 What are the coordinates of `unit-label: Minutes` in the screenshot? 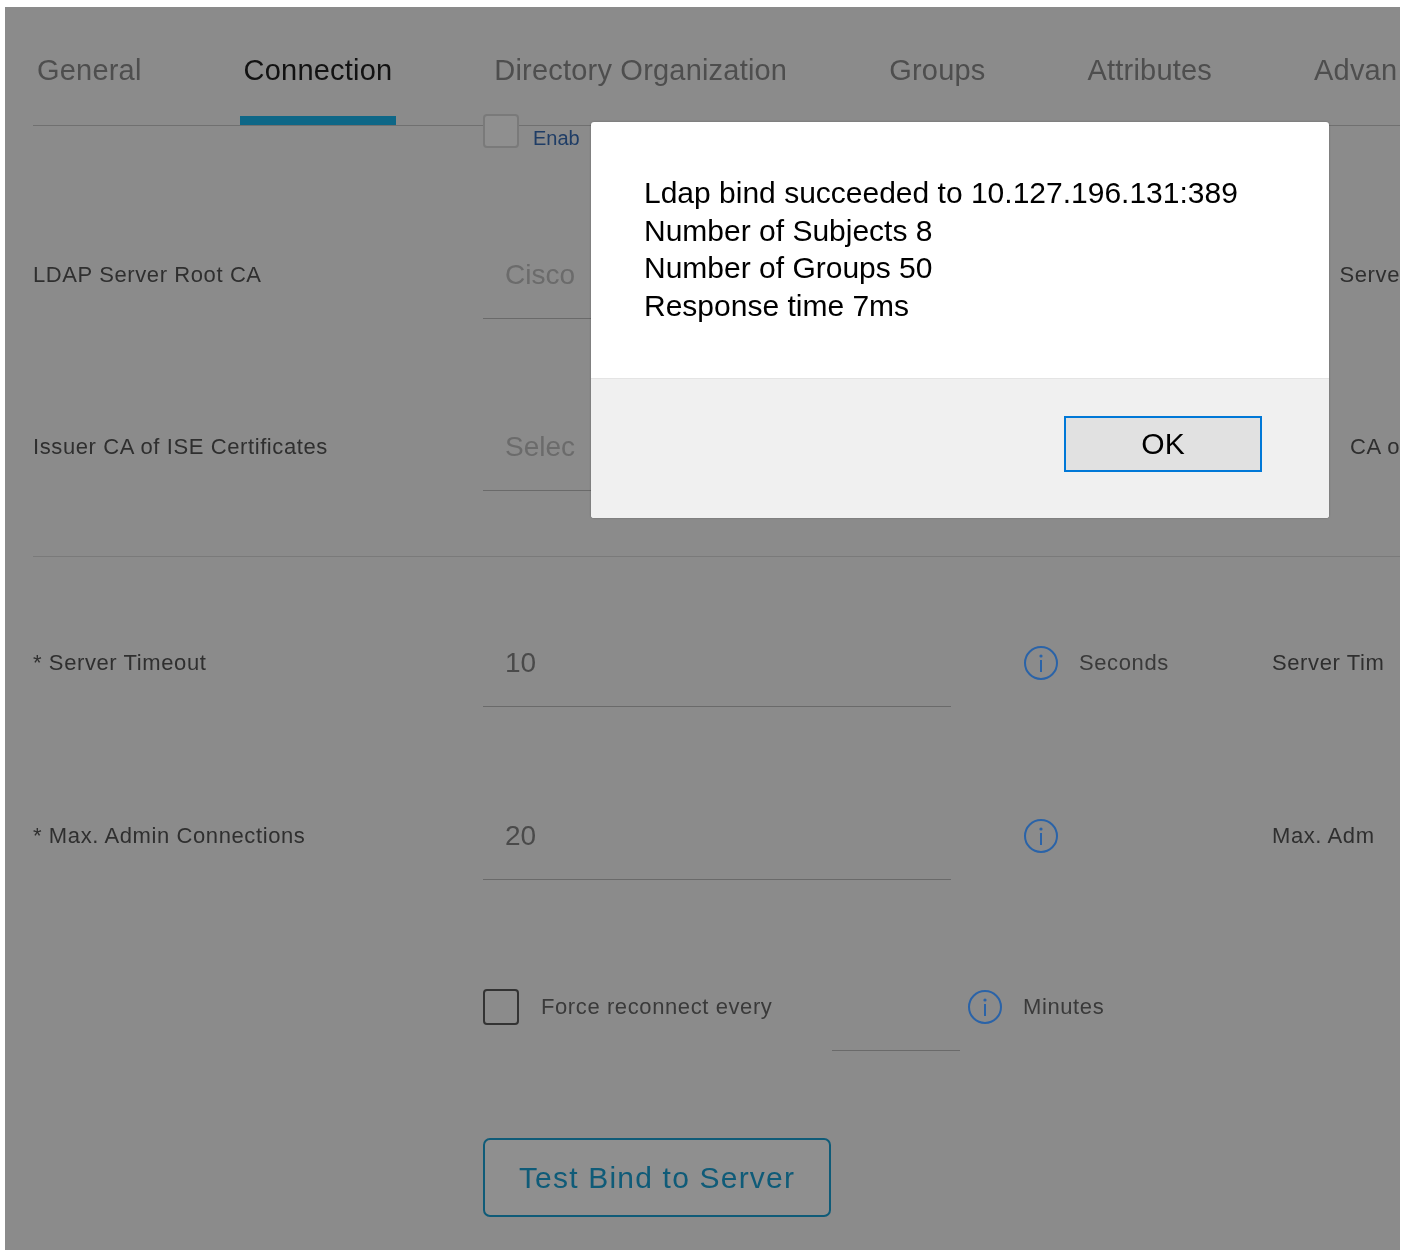 It's located at (1064, 1006).